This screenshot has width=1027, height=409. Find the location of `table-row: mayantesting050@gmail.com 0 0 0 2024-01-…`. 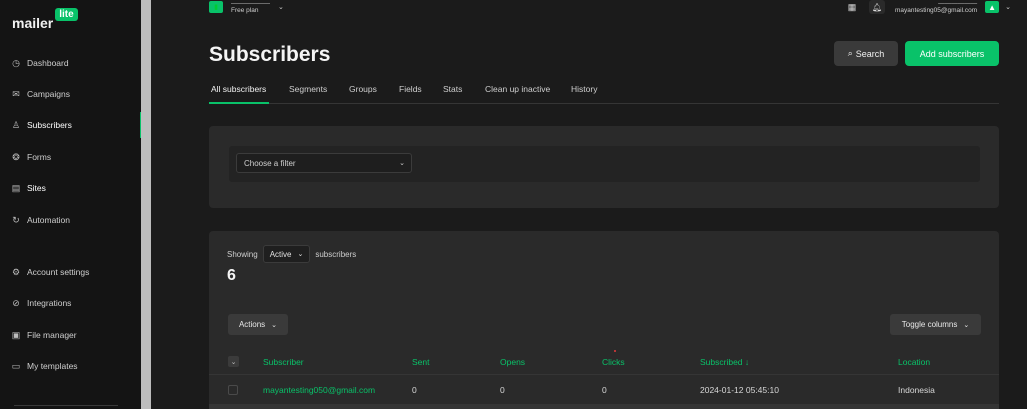

table-row: mayantesting050@gmail.com 0 0 0 2024-01-… is located at coordinates (604, 390).